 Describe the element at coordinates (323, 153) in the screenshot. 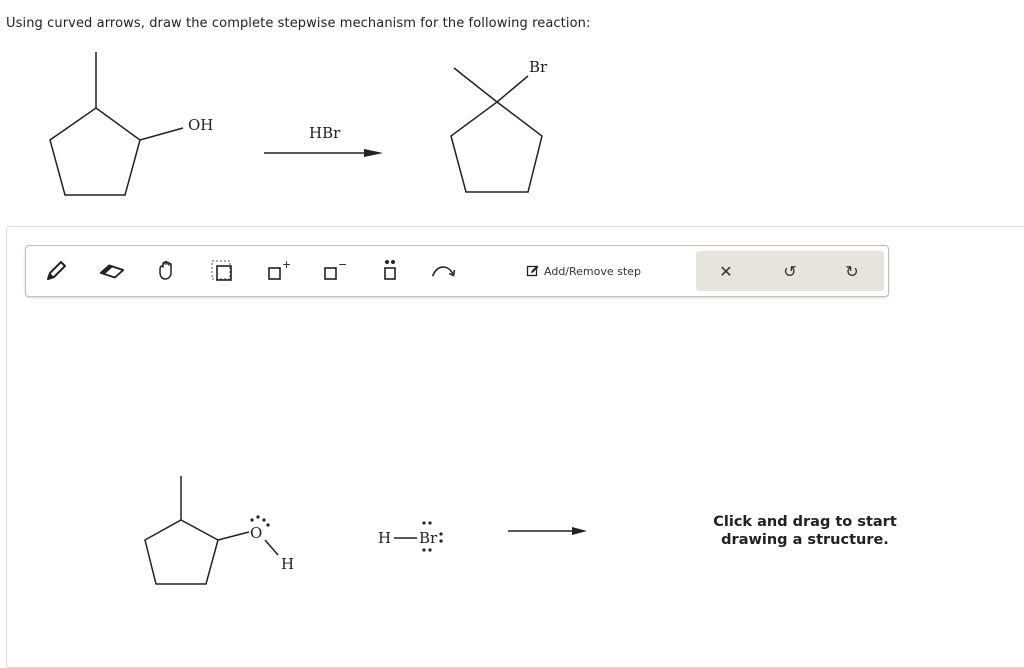

I see `reaction-arrow` at that location.